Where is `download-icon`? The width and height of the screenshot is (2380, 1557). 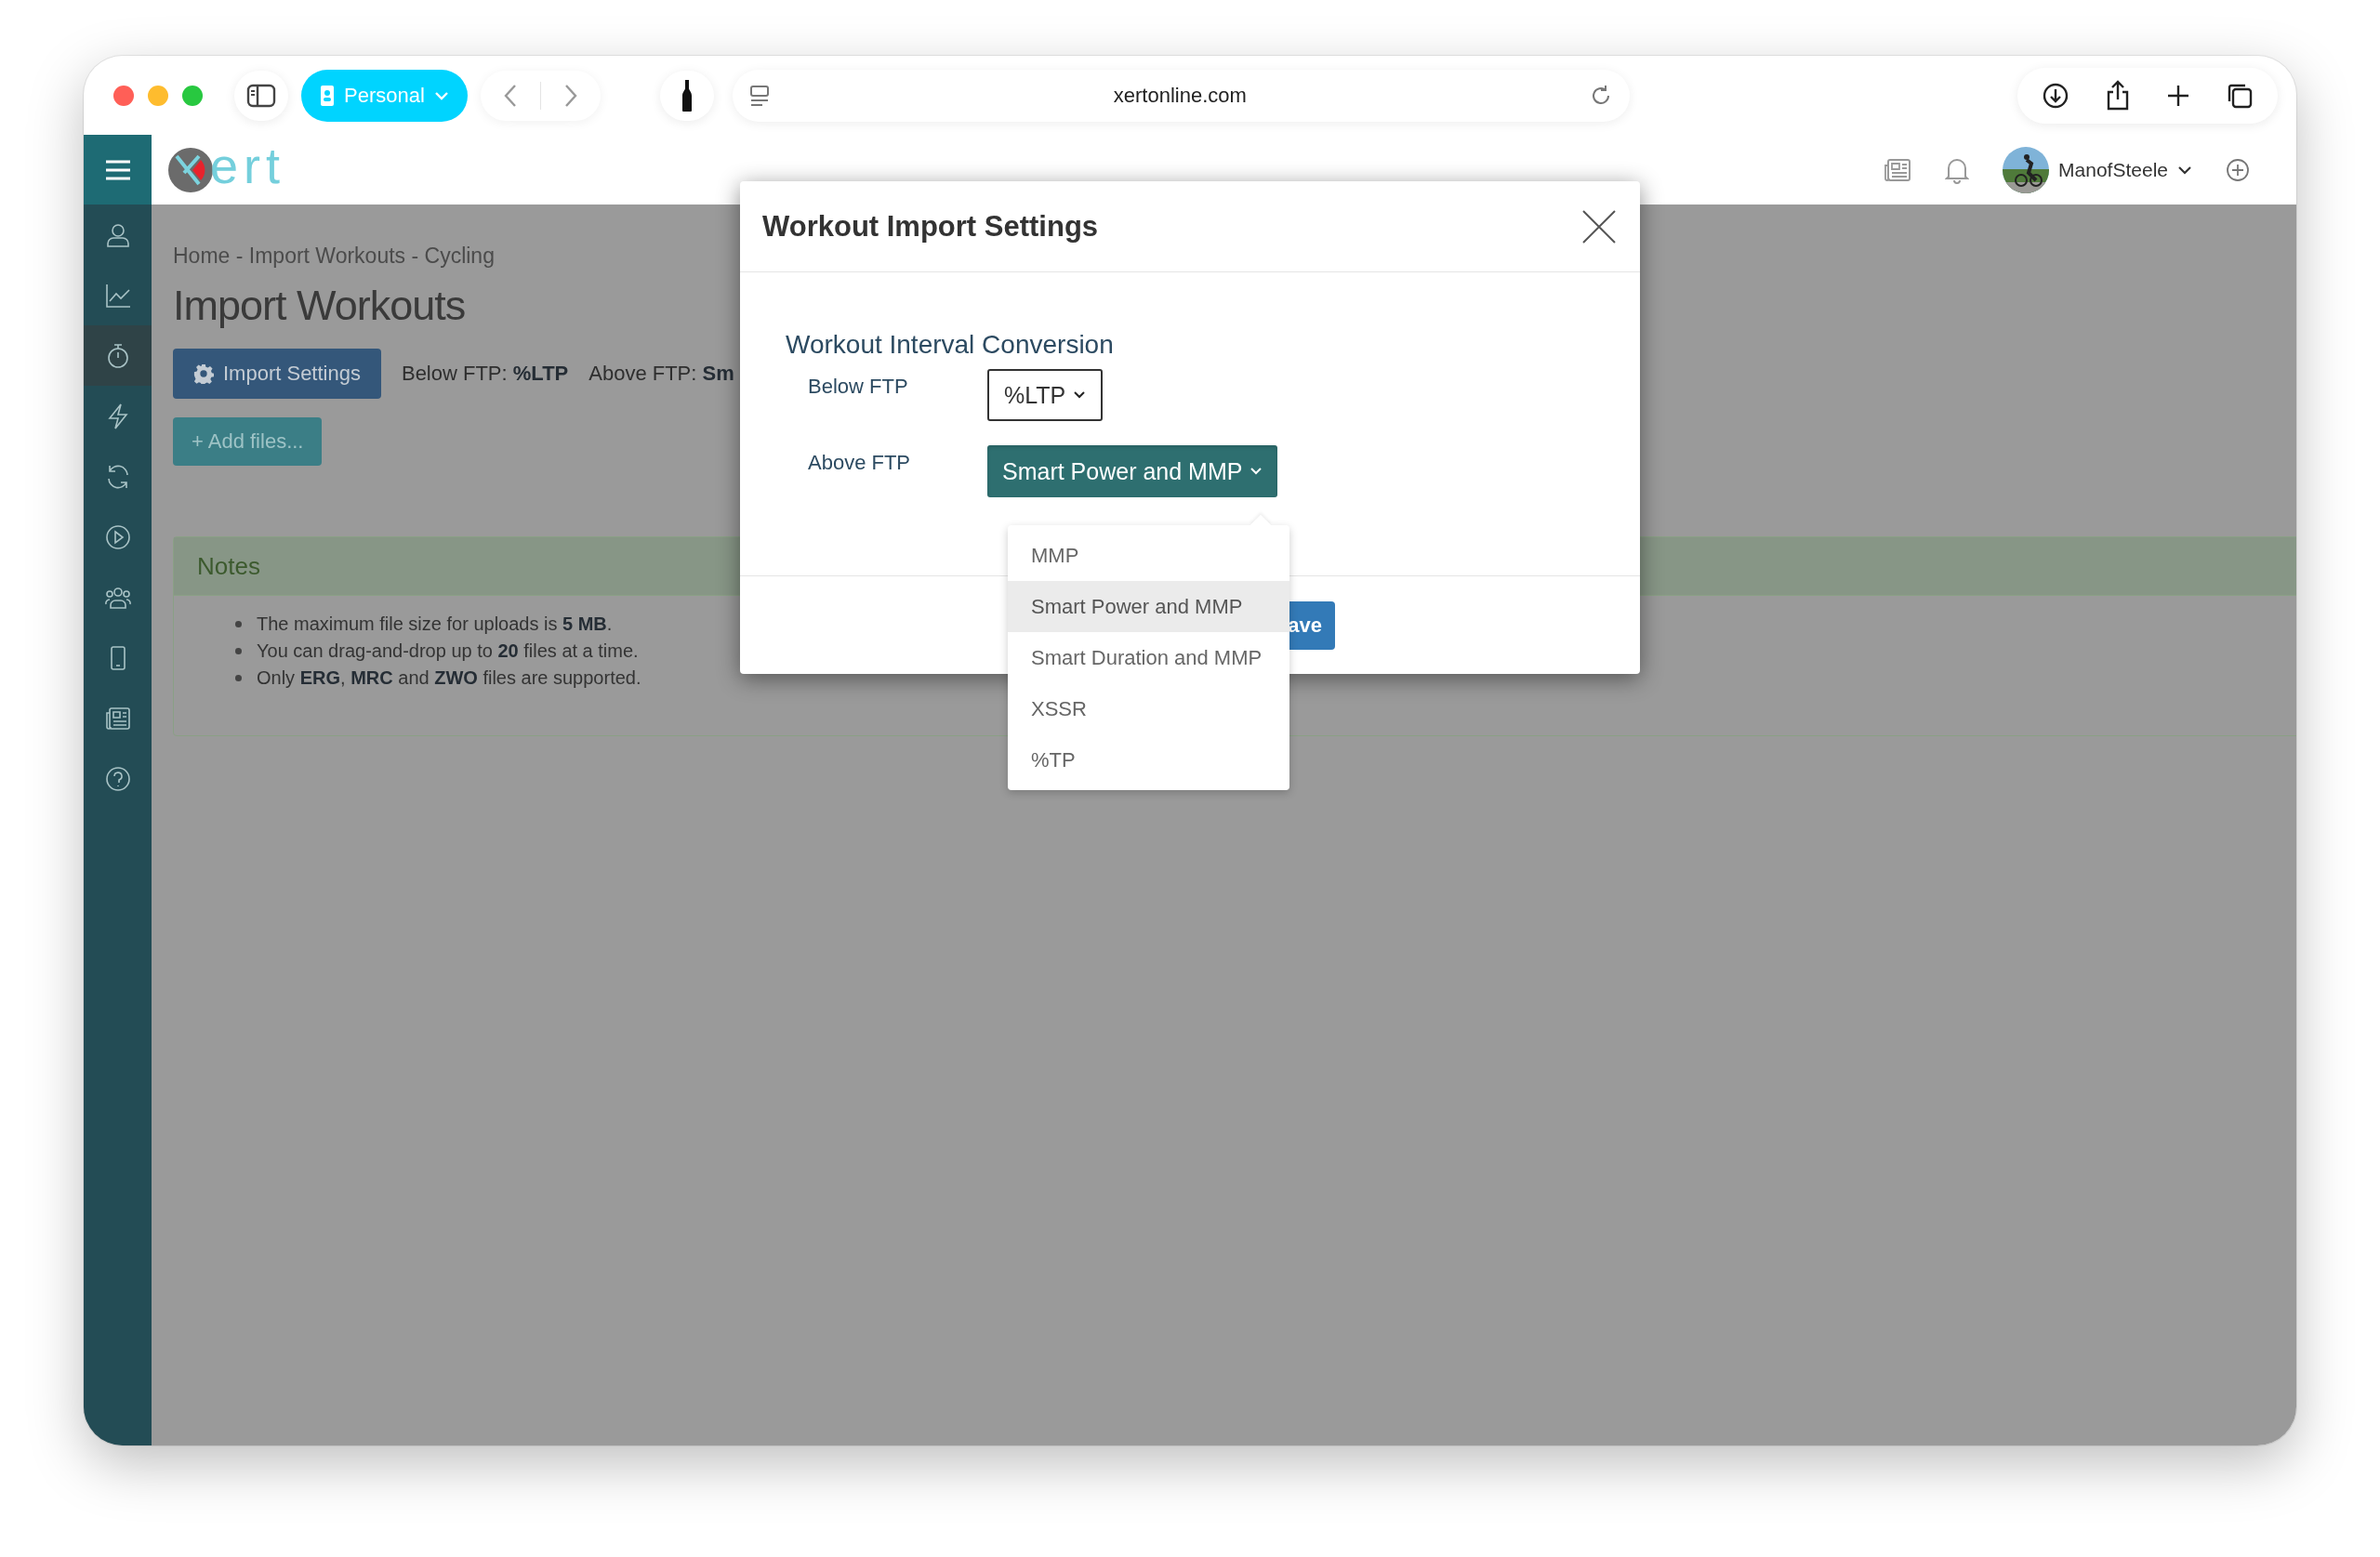 download-icon is located at coordinates (2055, 96).